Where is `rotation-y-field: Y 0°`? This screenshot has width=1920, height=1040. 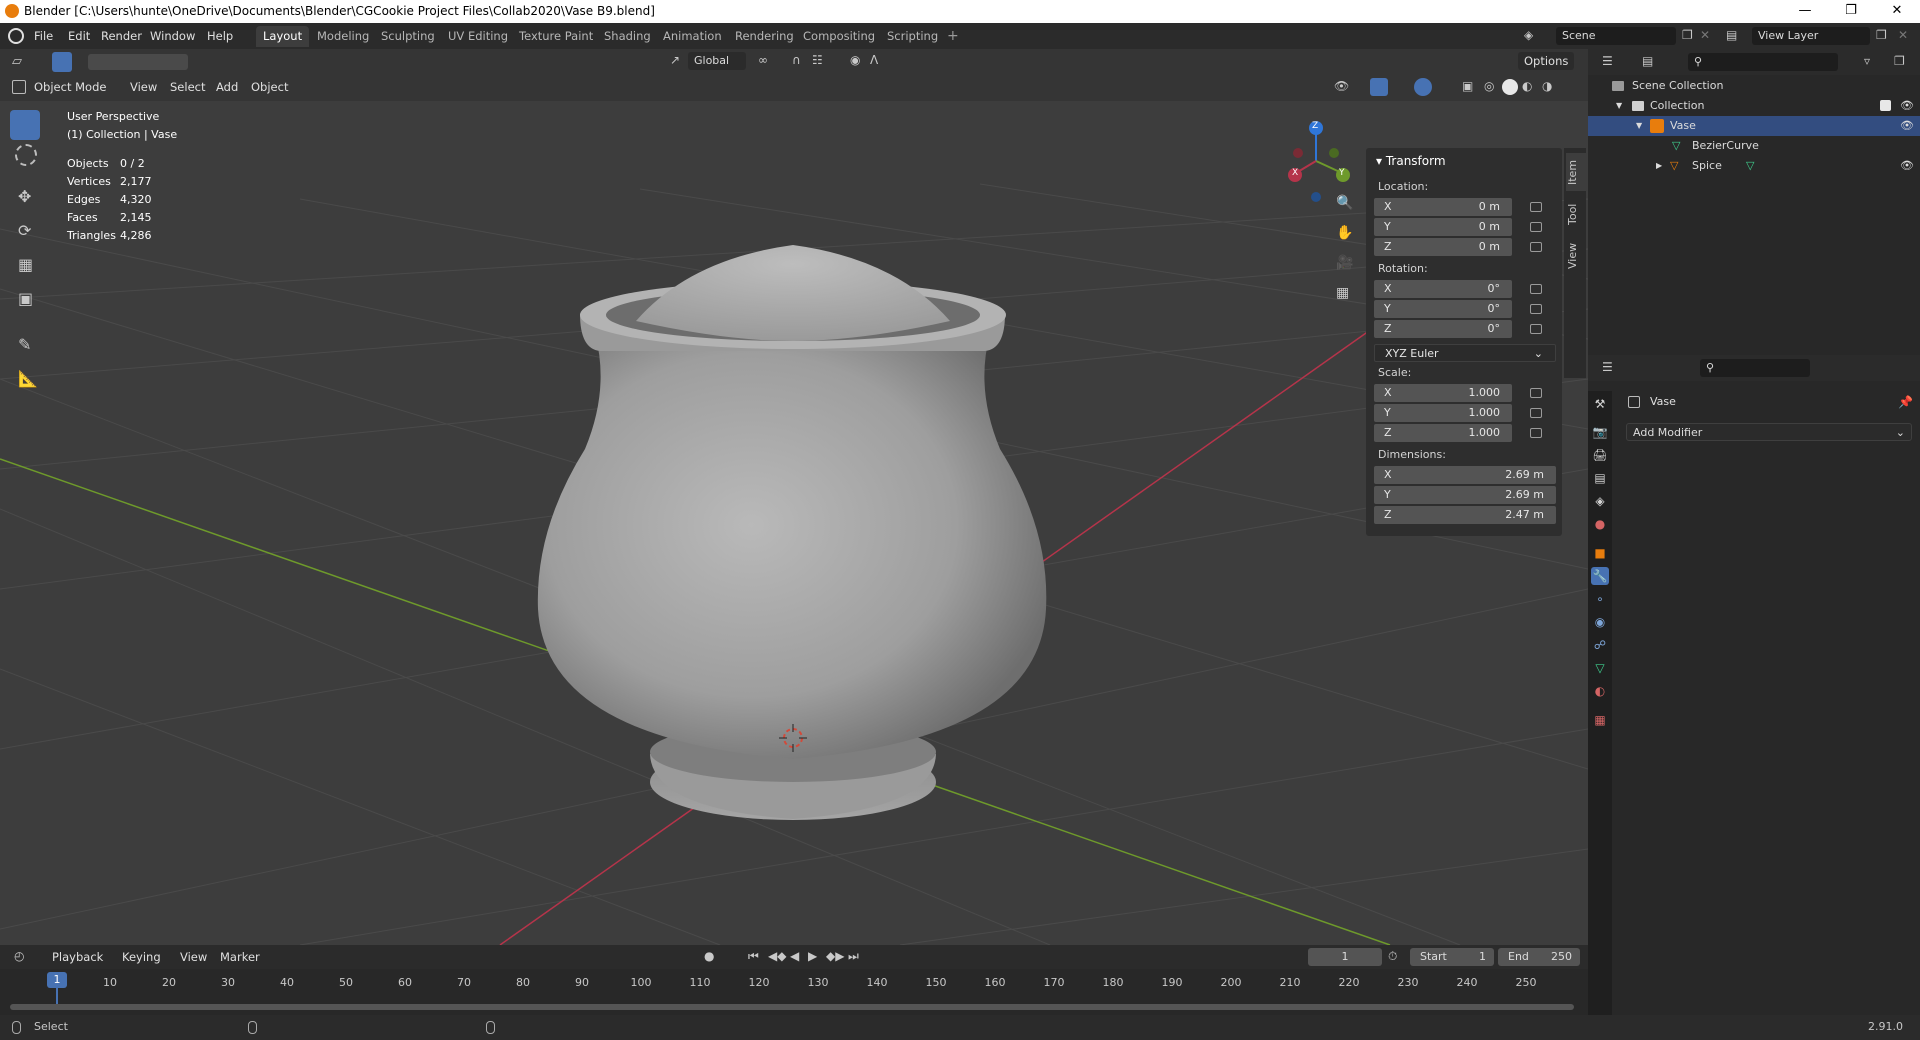
rotation-y-field: Y 0° is located at coordinates (1443, 309).